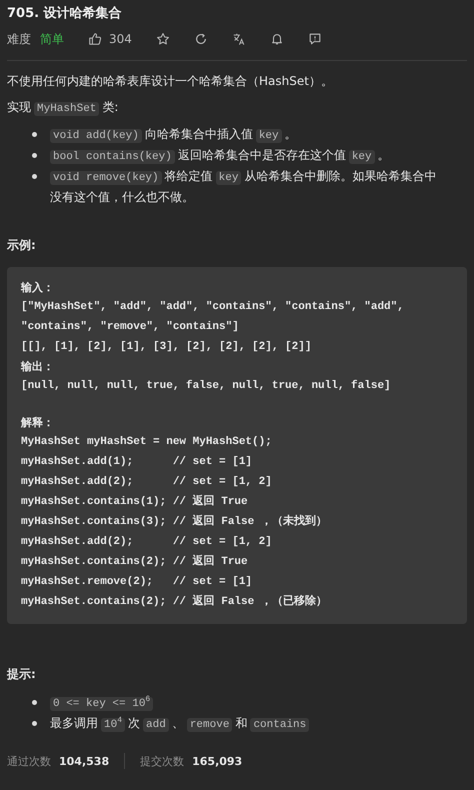 This screenshot has width=474, height=790. I want to click on stat-value: 104,538, so click(84, 761).